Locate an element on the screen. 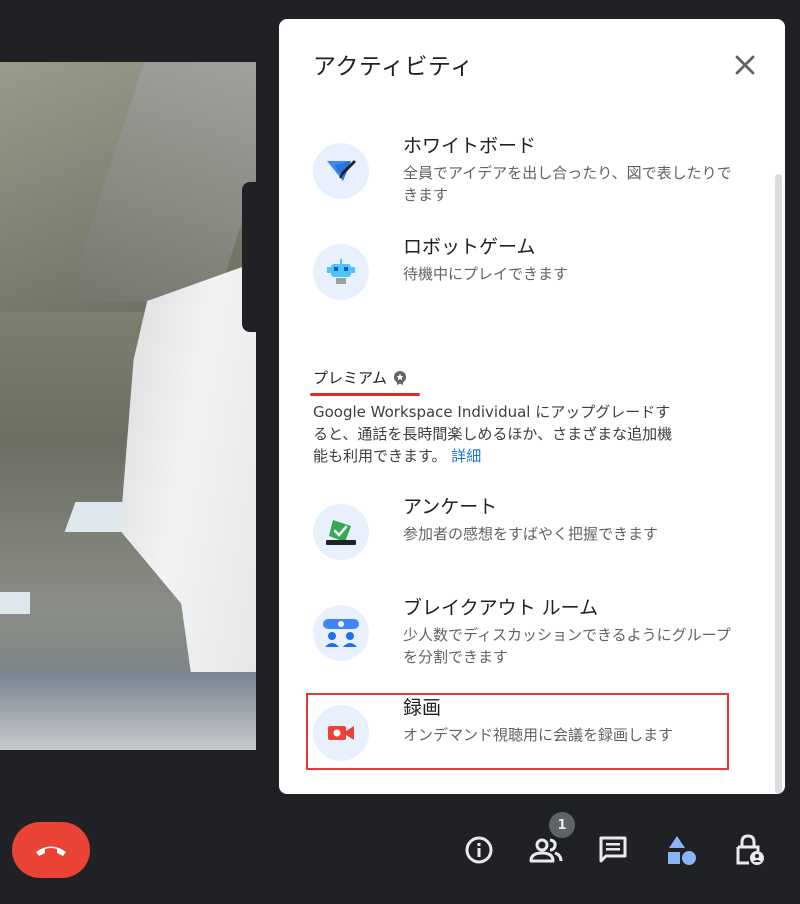 Image resolution: width=800 pixels, height=904 pixels. poll-icon is located at coordinates (341, 532).